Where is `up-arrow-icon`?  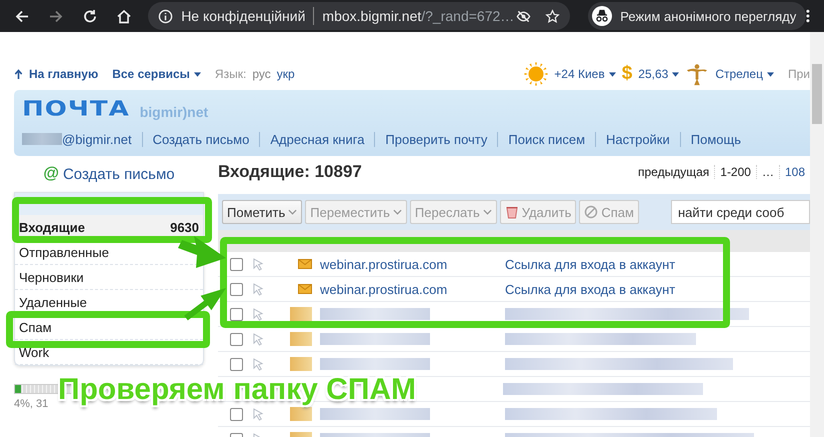 up-arrow-icon is located at coordinates (18, 74).